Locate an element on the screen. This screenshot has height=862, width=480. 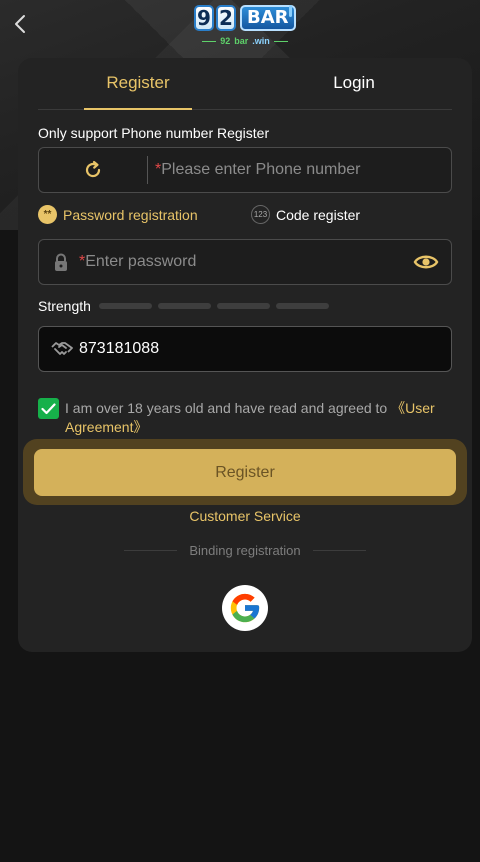
password-registration-option: ** Password registration is located at coordinates (118, 214).